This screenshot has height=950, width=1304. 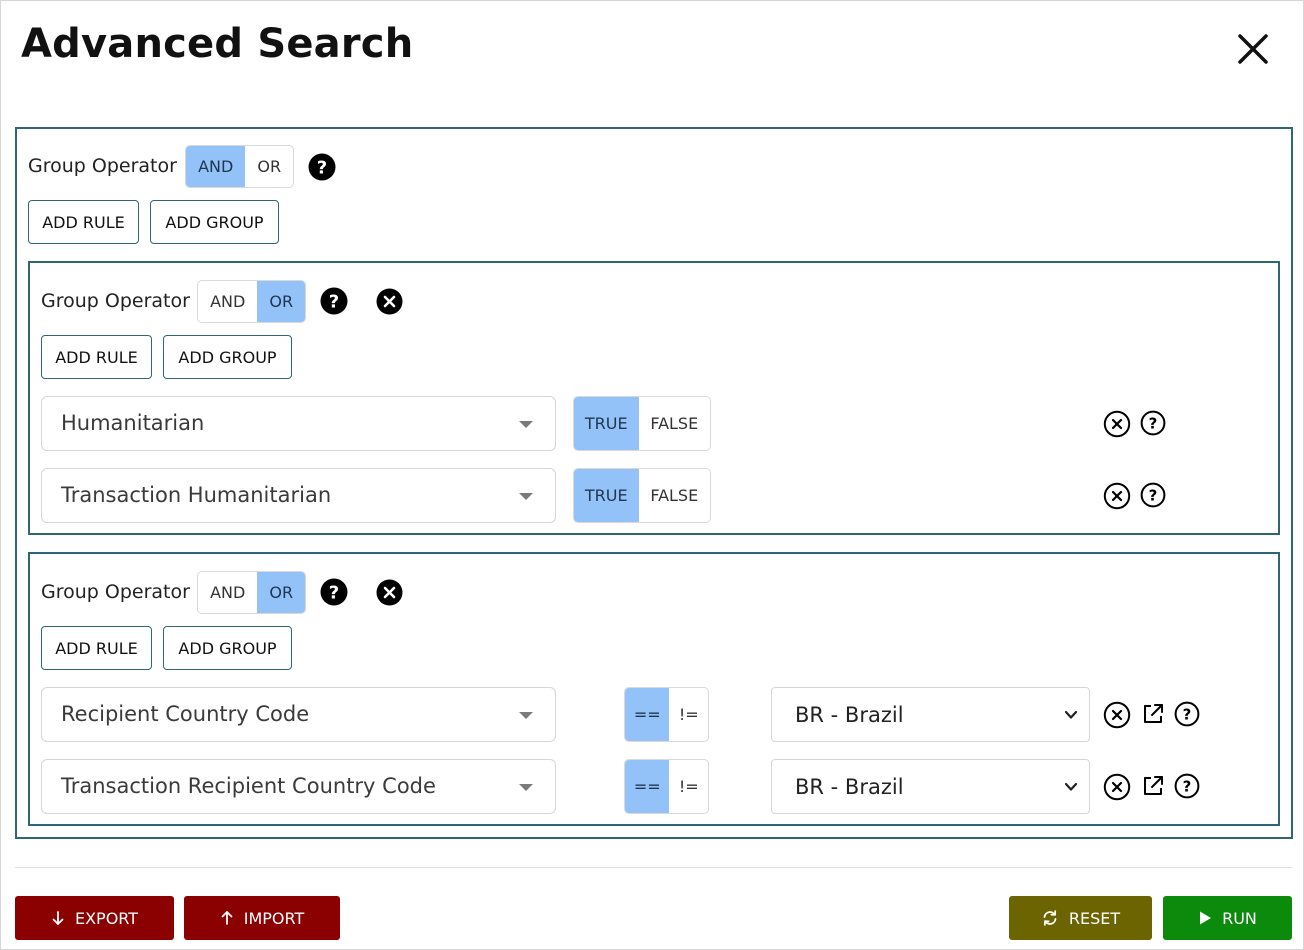 I want to click on rule-field-select: Transaction Humanitarian, so click(x=298, y=495).